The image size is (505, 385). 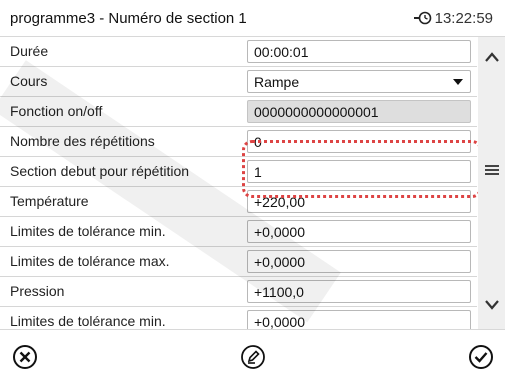 What do you see at coordinates (29, 81) in the screenshot?
I see `row-label: Cours` at bounding box center [29, 81].